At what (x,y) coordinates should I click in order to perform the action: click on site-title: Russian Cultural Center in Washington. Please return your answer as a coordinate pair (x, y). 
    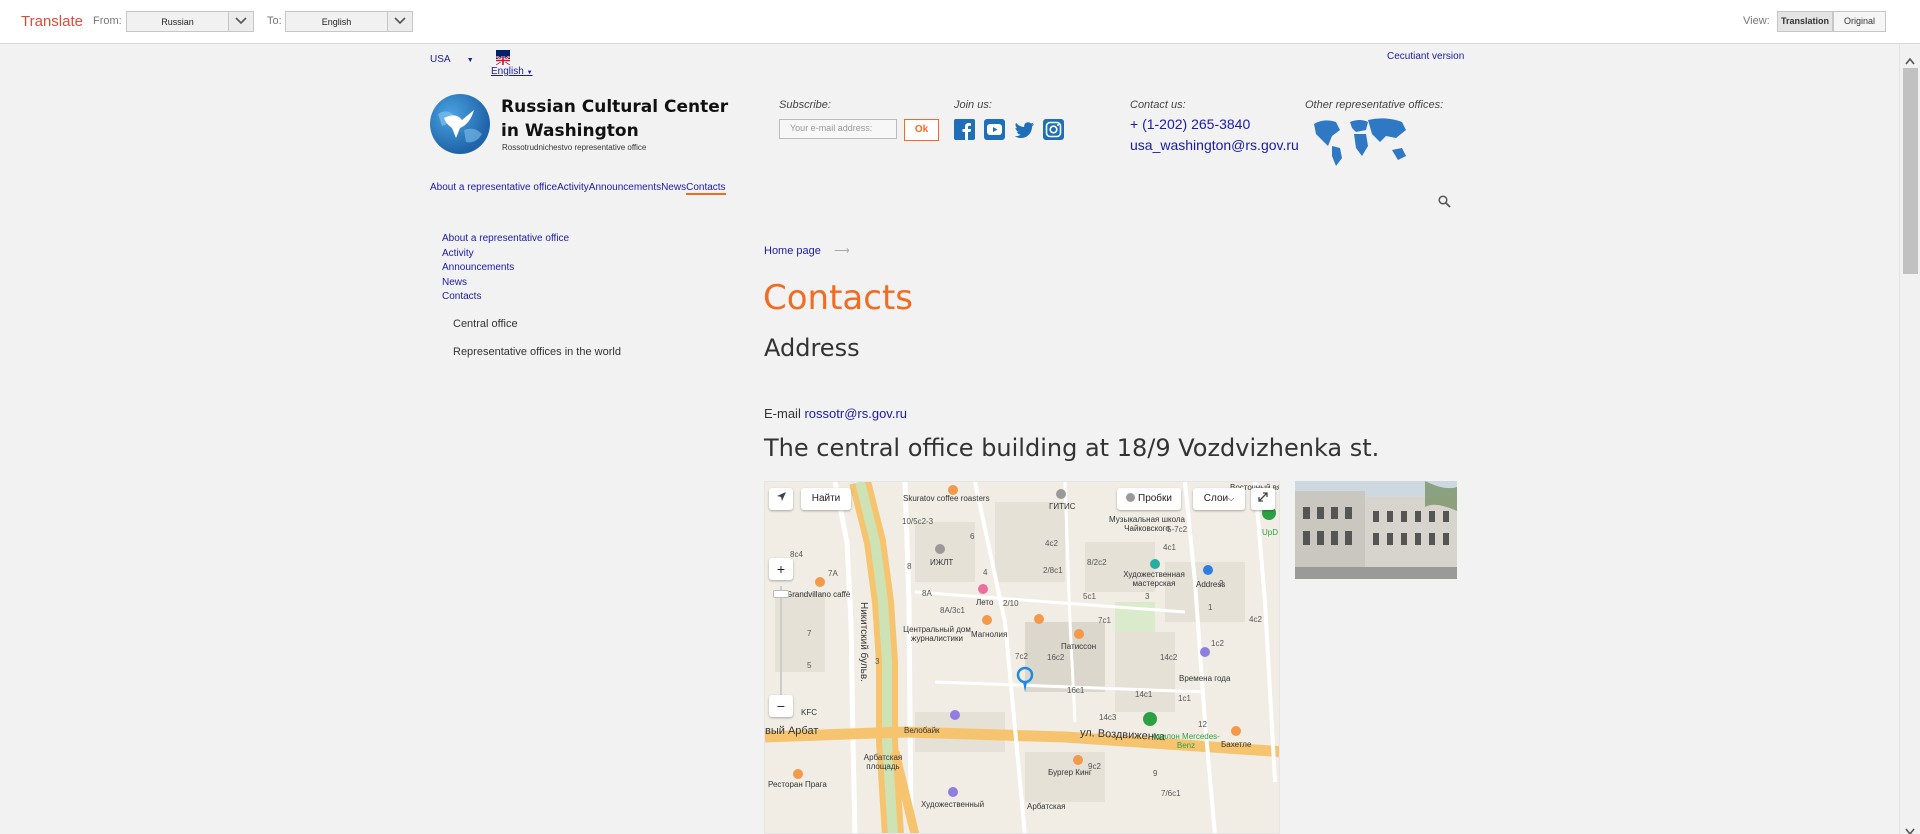
    Looking at the image, I should click on (621, 119).